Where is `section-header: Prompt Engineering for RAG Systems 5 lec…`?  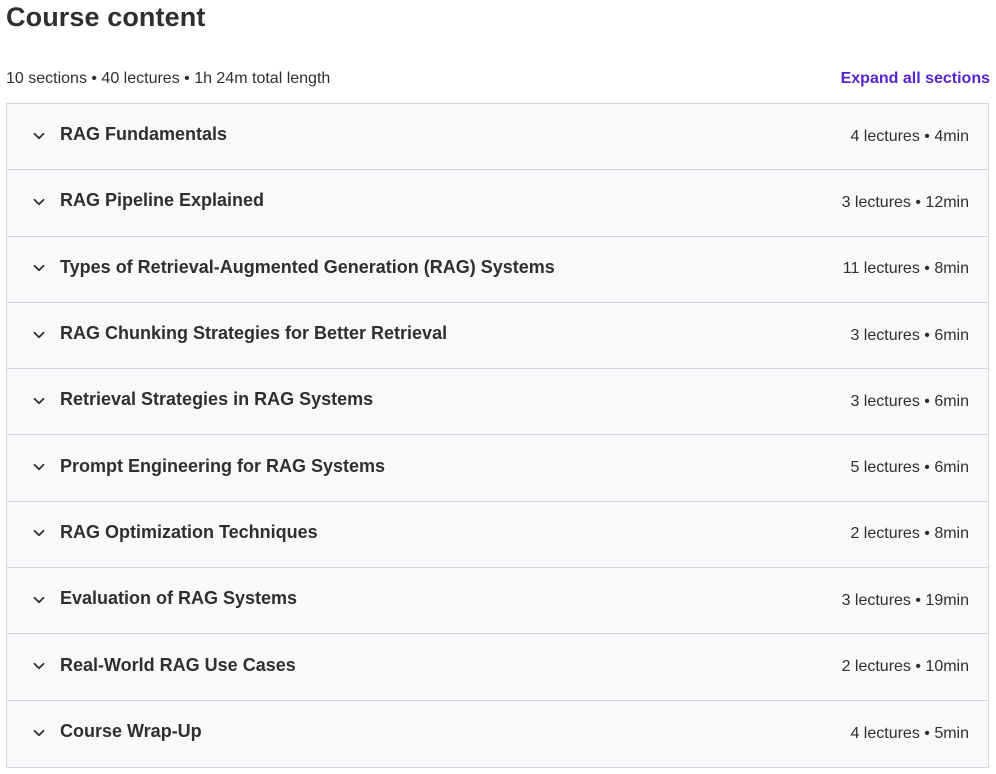 section-header: Prompt Engineering for RAG Systems 5 lec… is located at coordinates (497, 468).